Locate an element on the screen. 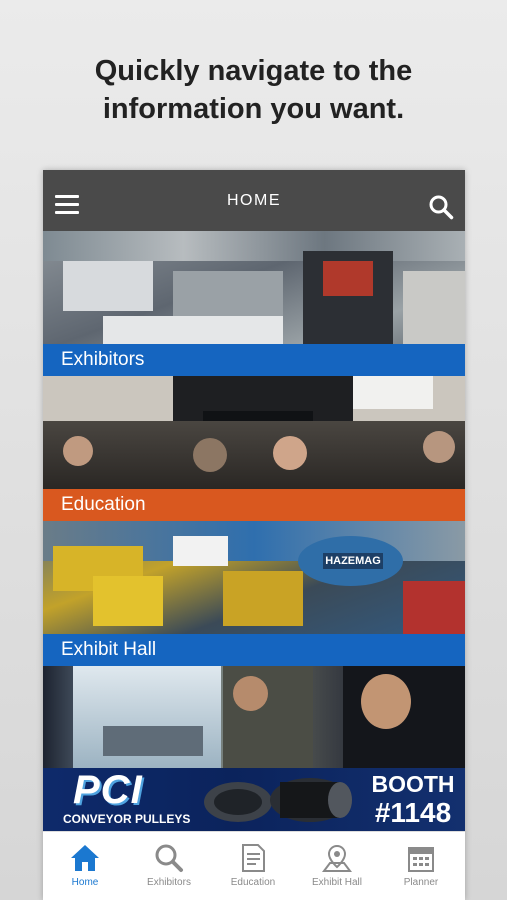 The height and width of the screenshot is (900, 507). tab-planner: Planner is located at coordinates (421, 866).